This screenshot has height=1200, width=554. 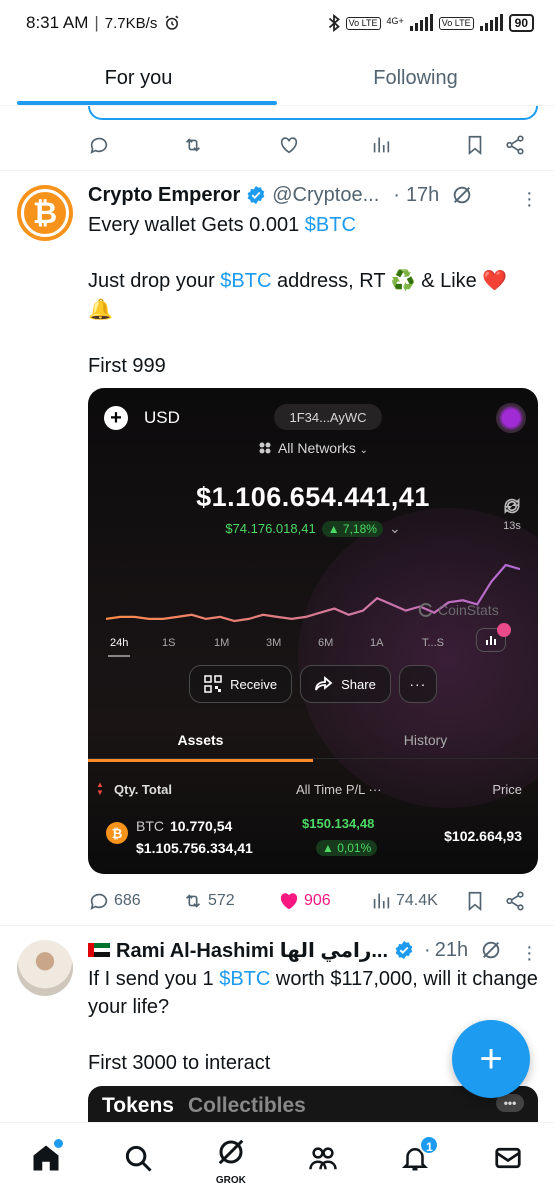 I want to click on views-button, so click(x=381, y=145).